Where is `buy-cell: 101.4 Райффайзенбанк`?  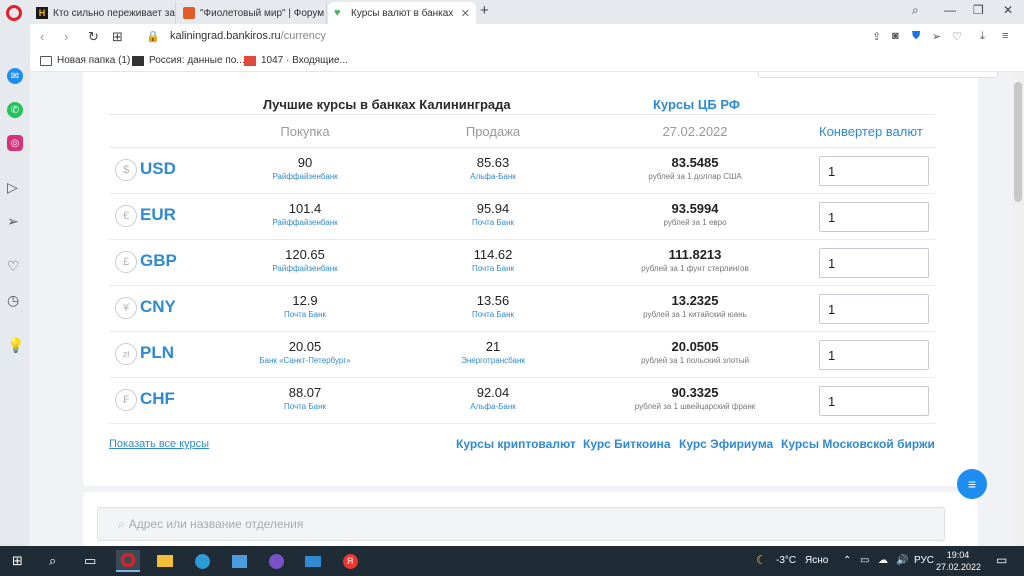 buy-cell: 101.4 Райффайзенбанк is located at coordinates (305, 215).